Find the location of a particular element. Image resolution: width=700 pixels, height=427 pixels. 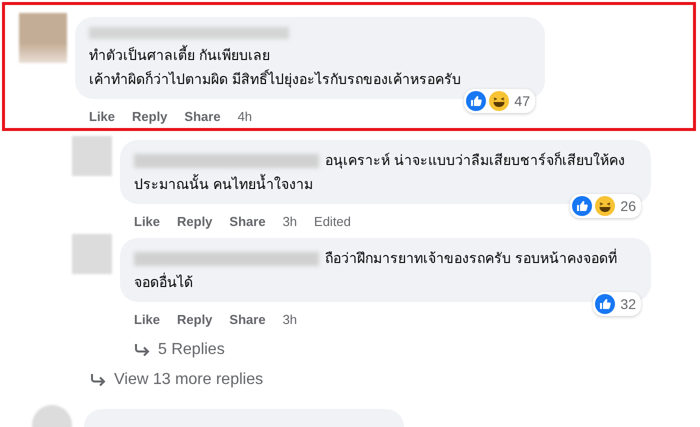

replies-link: 5 Replies is located at coordinates (392, 350).